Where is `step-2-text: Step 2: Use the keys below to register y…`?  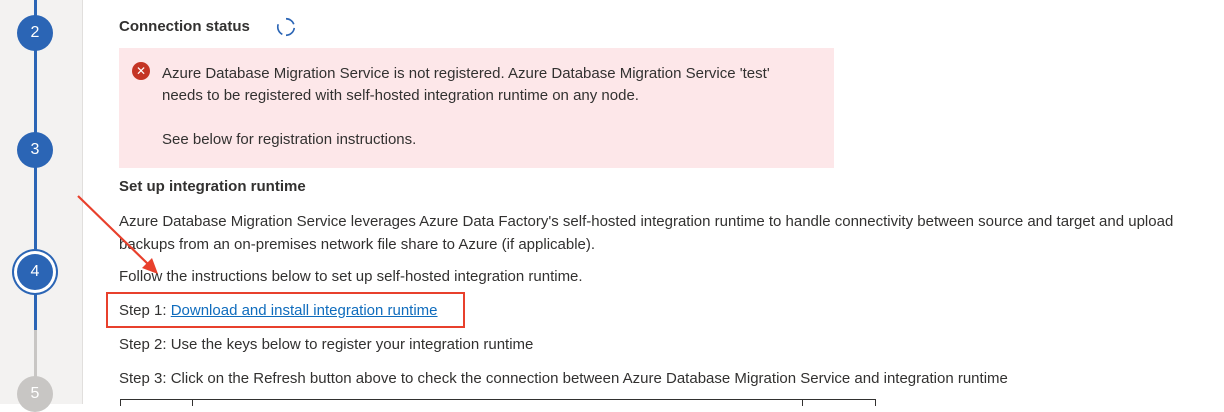 step-2-text: Step 2: Use the keys below to register y… is located at coordinates (326, 344).